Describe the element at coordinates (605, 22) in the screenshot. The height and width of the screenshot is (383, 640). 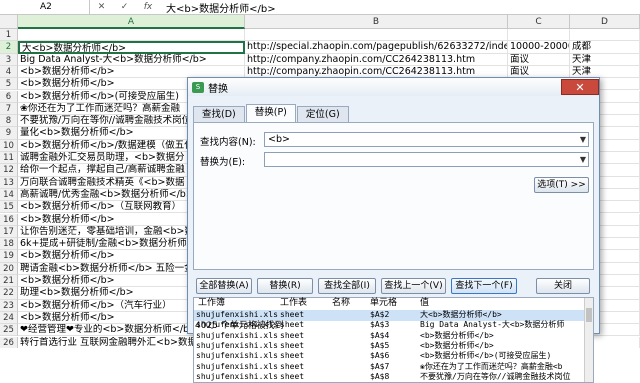
I see `column-header-d: D` at that location.